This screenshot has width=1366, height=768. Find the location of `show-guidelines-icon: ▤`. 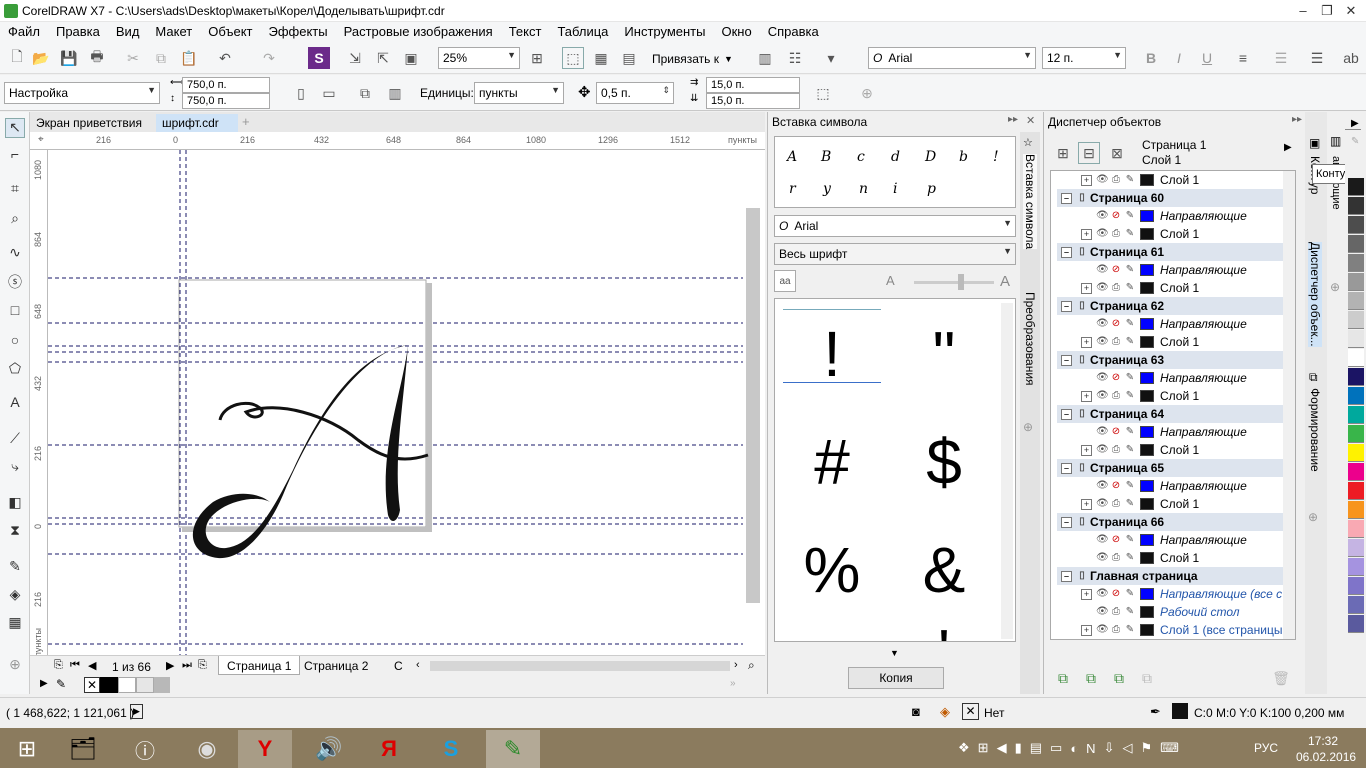

show-guidelines-icon: ▤ is located at coordinates (629, 58).